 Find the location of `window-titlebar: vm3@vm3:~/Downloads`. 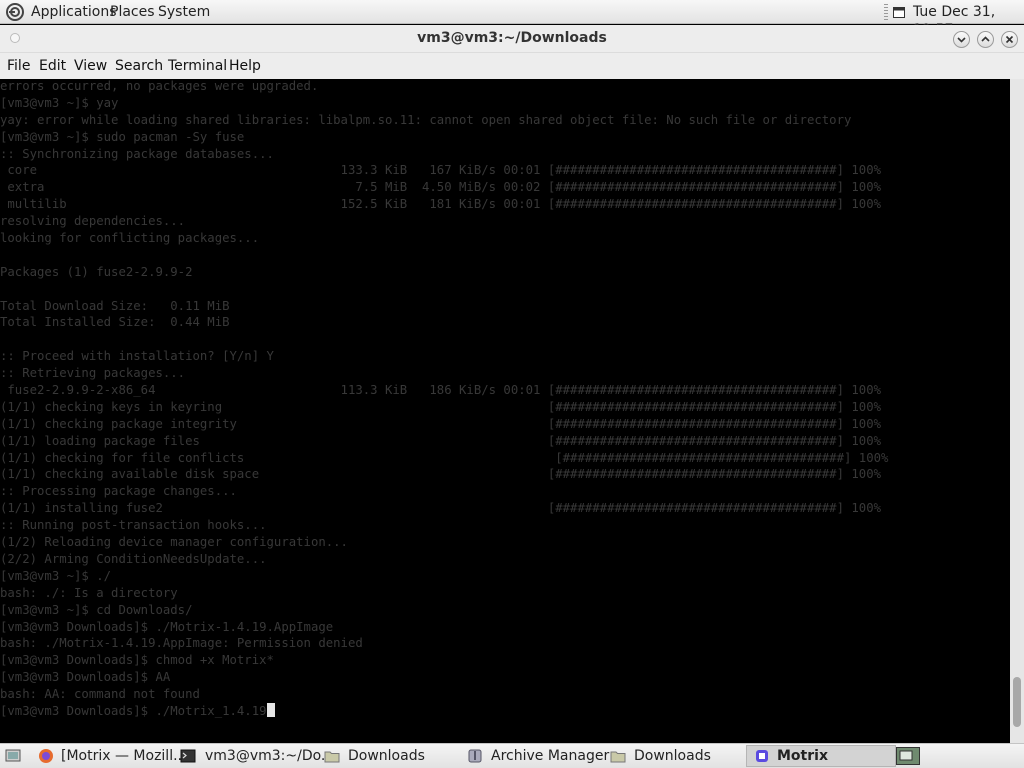

window-titlebar: vm3@vm3:~/Downloads is located at coordinates (512, 39).